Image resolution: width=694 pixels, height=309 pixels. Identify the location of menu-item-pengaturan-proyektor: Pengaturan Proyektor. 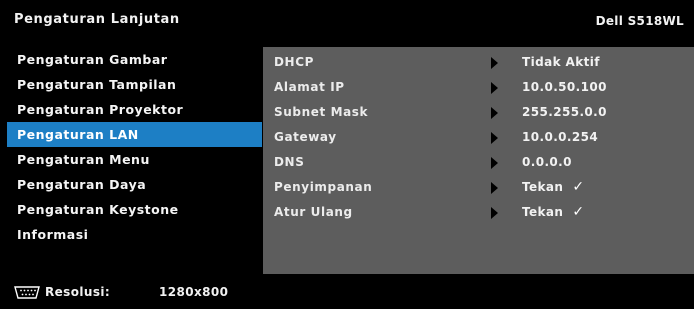
(134, 109).